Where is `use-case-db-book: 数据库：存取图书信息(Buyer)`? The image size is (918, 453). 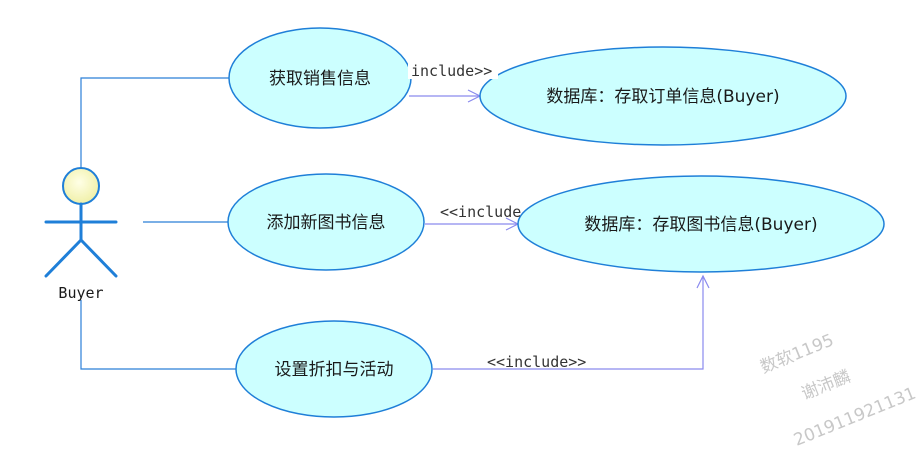 use-case-db-book: 数据库：存取图书信息(Buyer) is located at coordinates (701, 224).